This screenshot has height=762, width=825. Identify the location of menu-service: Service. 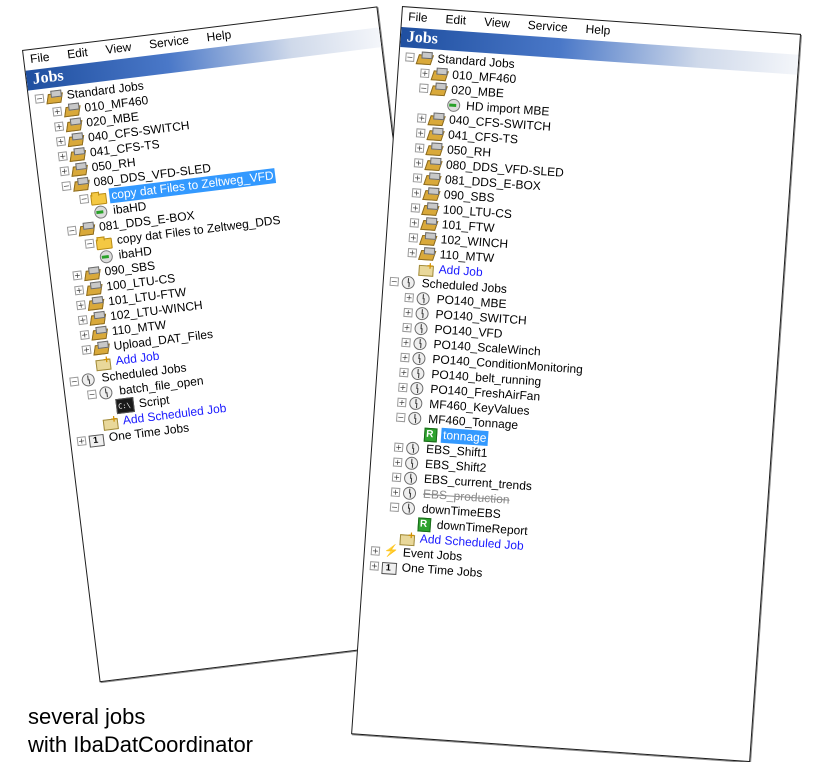
(547, 28).